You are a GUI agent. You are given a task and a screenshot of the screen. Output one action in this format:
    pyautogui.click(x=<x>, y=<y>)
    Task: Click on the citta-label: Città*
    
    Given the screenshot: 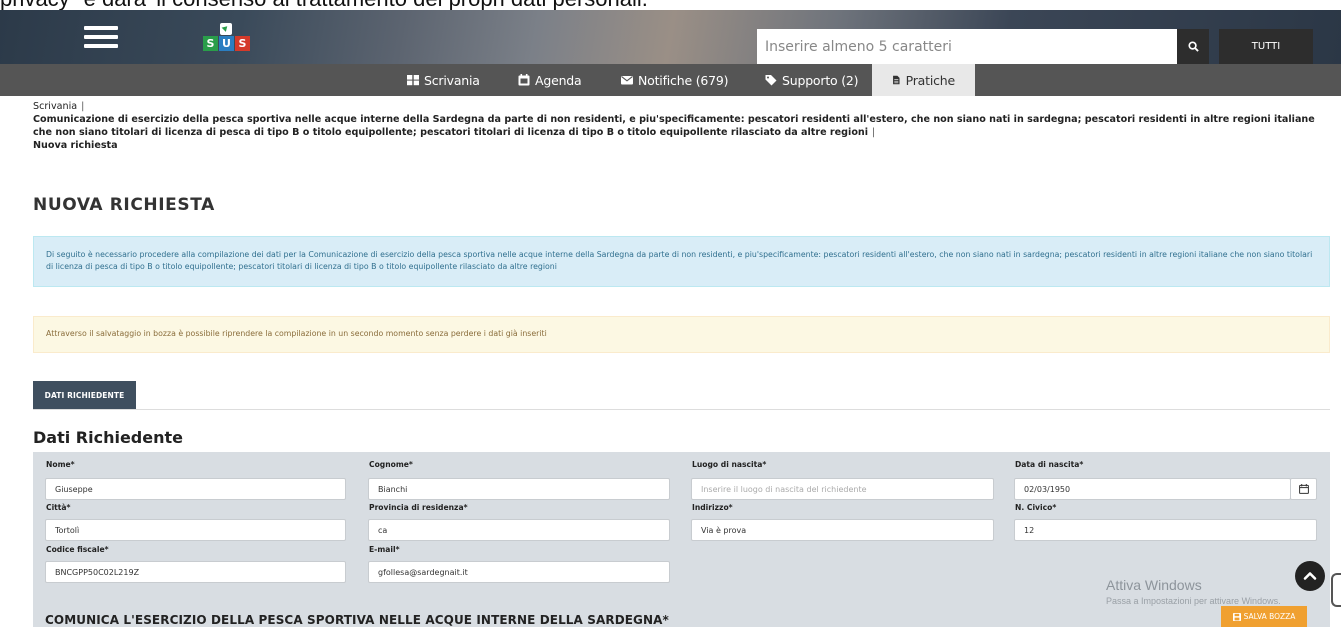 What is the action you would take?
    pyautogui.click(x=58, y=507)
    